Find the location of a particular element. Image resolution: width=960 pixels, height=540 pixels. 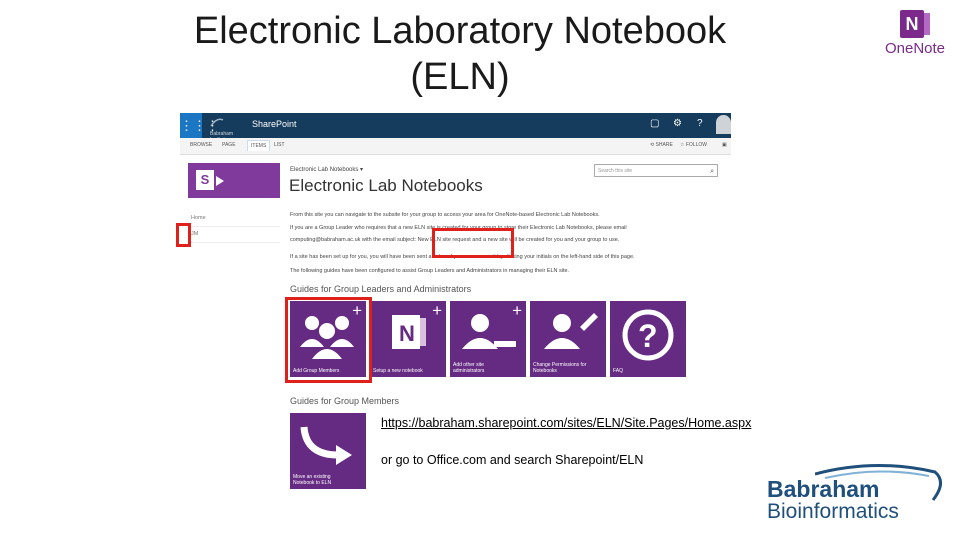

follow-label: FOLLOW is located at coordinates (696, 145).